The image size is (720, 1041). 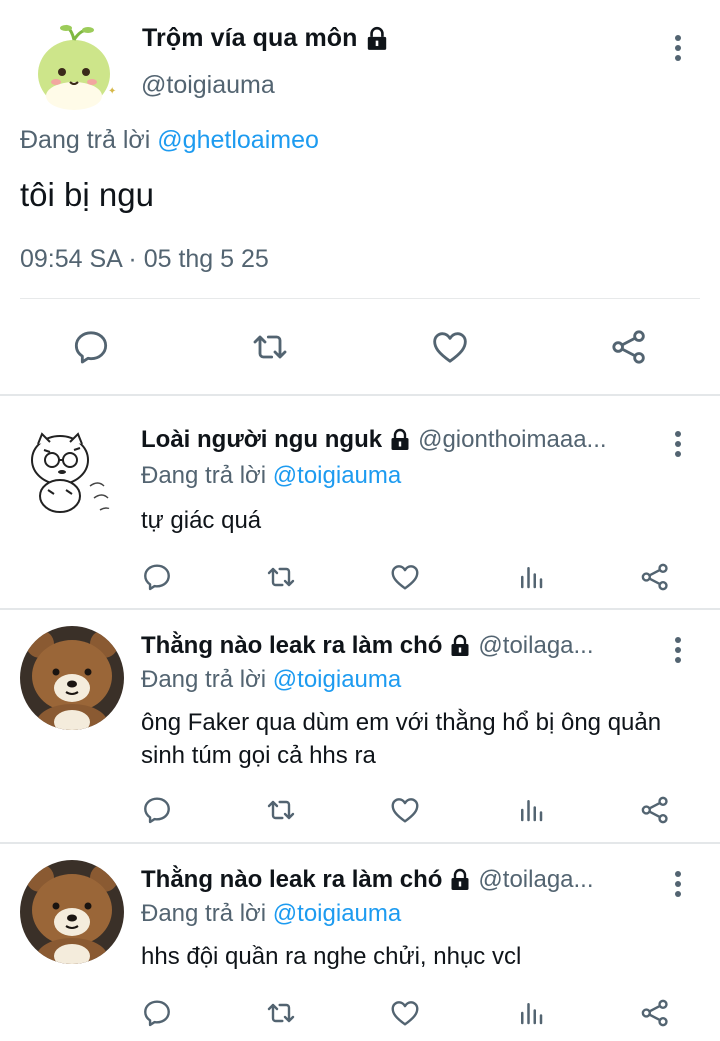 What do you see at coordinates (331, 956) in the screenshot?
I see `tweet-text: hhs đội quần ra nghe chửi, nhục vcl` at bounding box center [331, 956].